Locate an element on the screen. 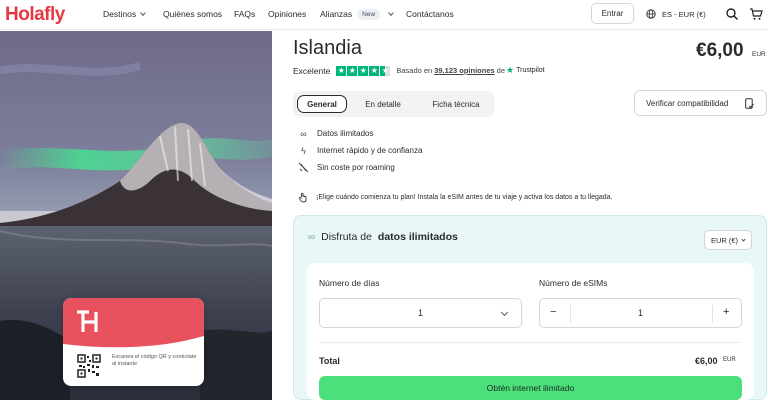 This screenshot has width=768, height=400. reviews-link: 39.123 opiniones is located at coordinates (464, 70).